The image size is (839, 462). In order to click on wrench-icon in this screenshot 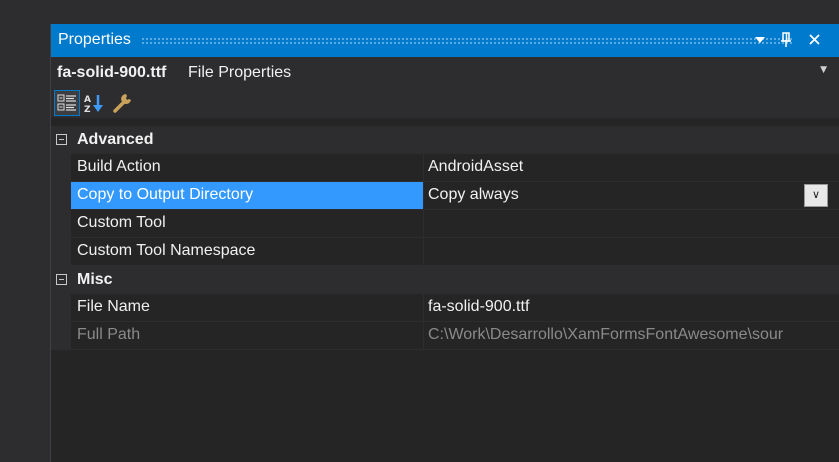, I will do `click(122, 103)`.